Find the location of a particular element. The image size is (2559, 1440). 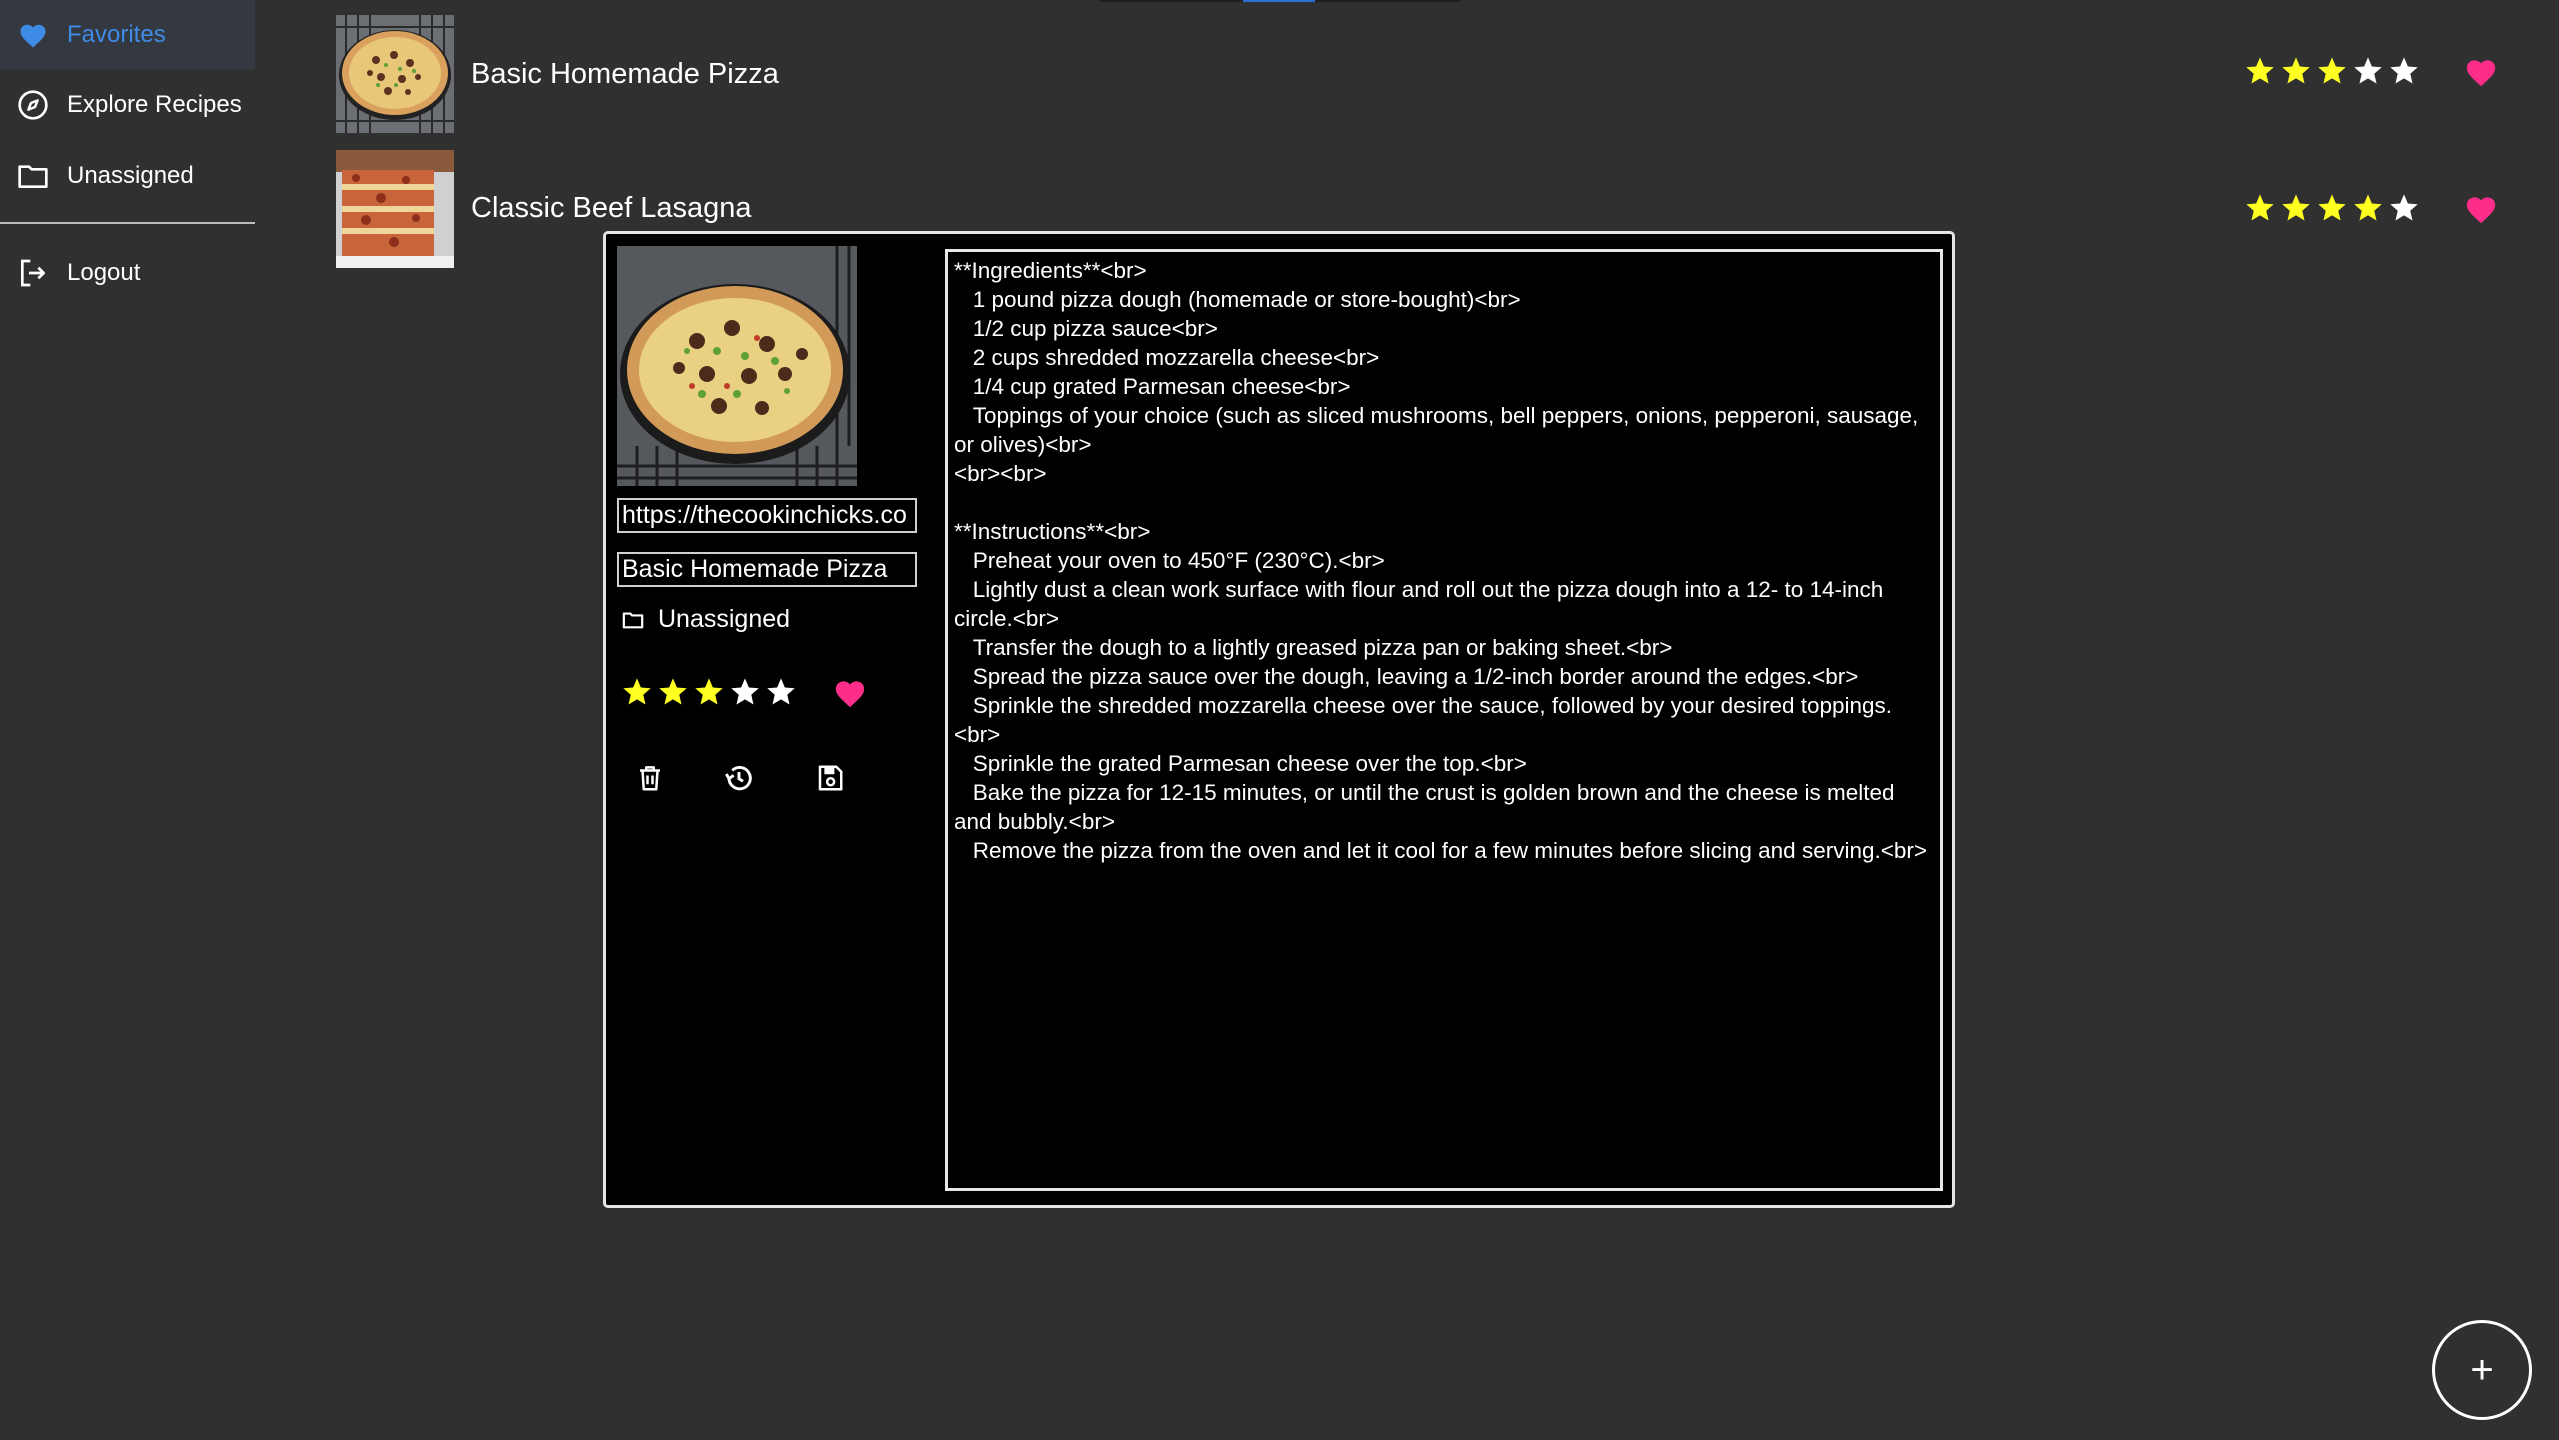

sidebar-item-explore-recipes: Explore Recipes is located at coordinates (127, 105).